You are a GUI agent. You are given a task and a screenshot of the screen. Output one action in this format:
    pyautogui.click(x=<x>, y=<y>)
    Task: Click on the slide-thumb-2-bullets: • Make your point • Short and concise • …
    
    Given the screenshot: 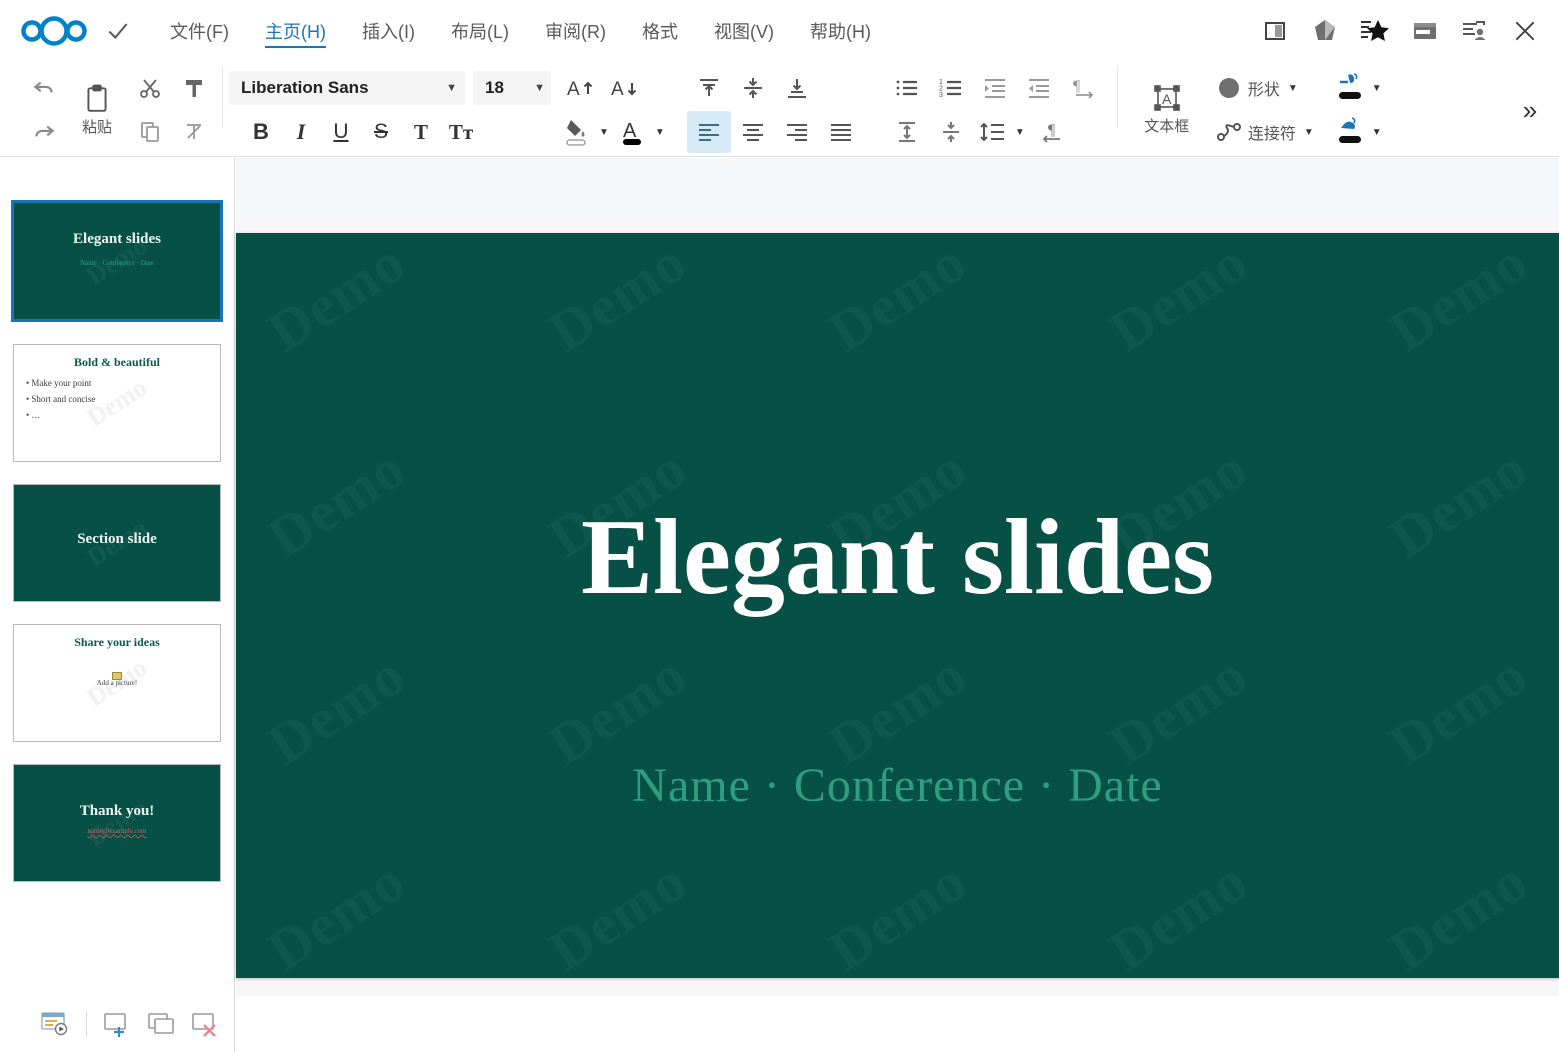 What is the action you would take?
    pyautogui.click(x=60, y=399)
    